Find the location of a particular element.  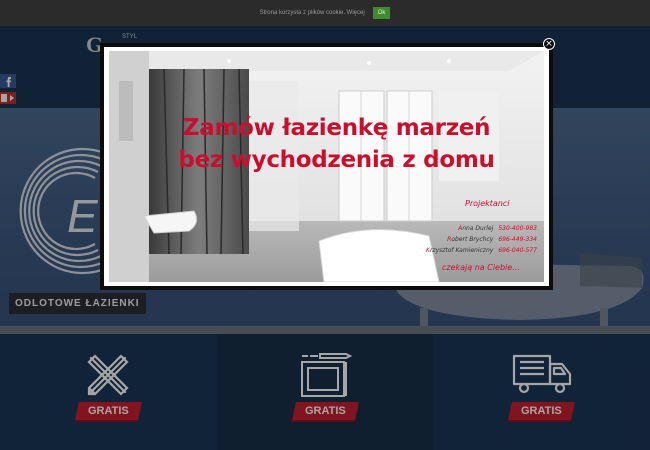

contact-name: Anna Durlej is located at coordinates (476, 228).